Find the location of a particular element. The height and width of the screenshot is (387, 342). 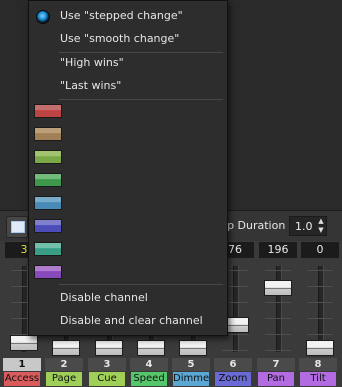

menu-item-disable-and-clear: Disable and clear channel is located at coordinates (128, 321).